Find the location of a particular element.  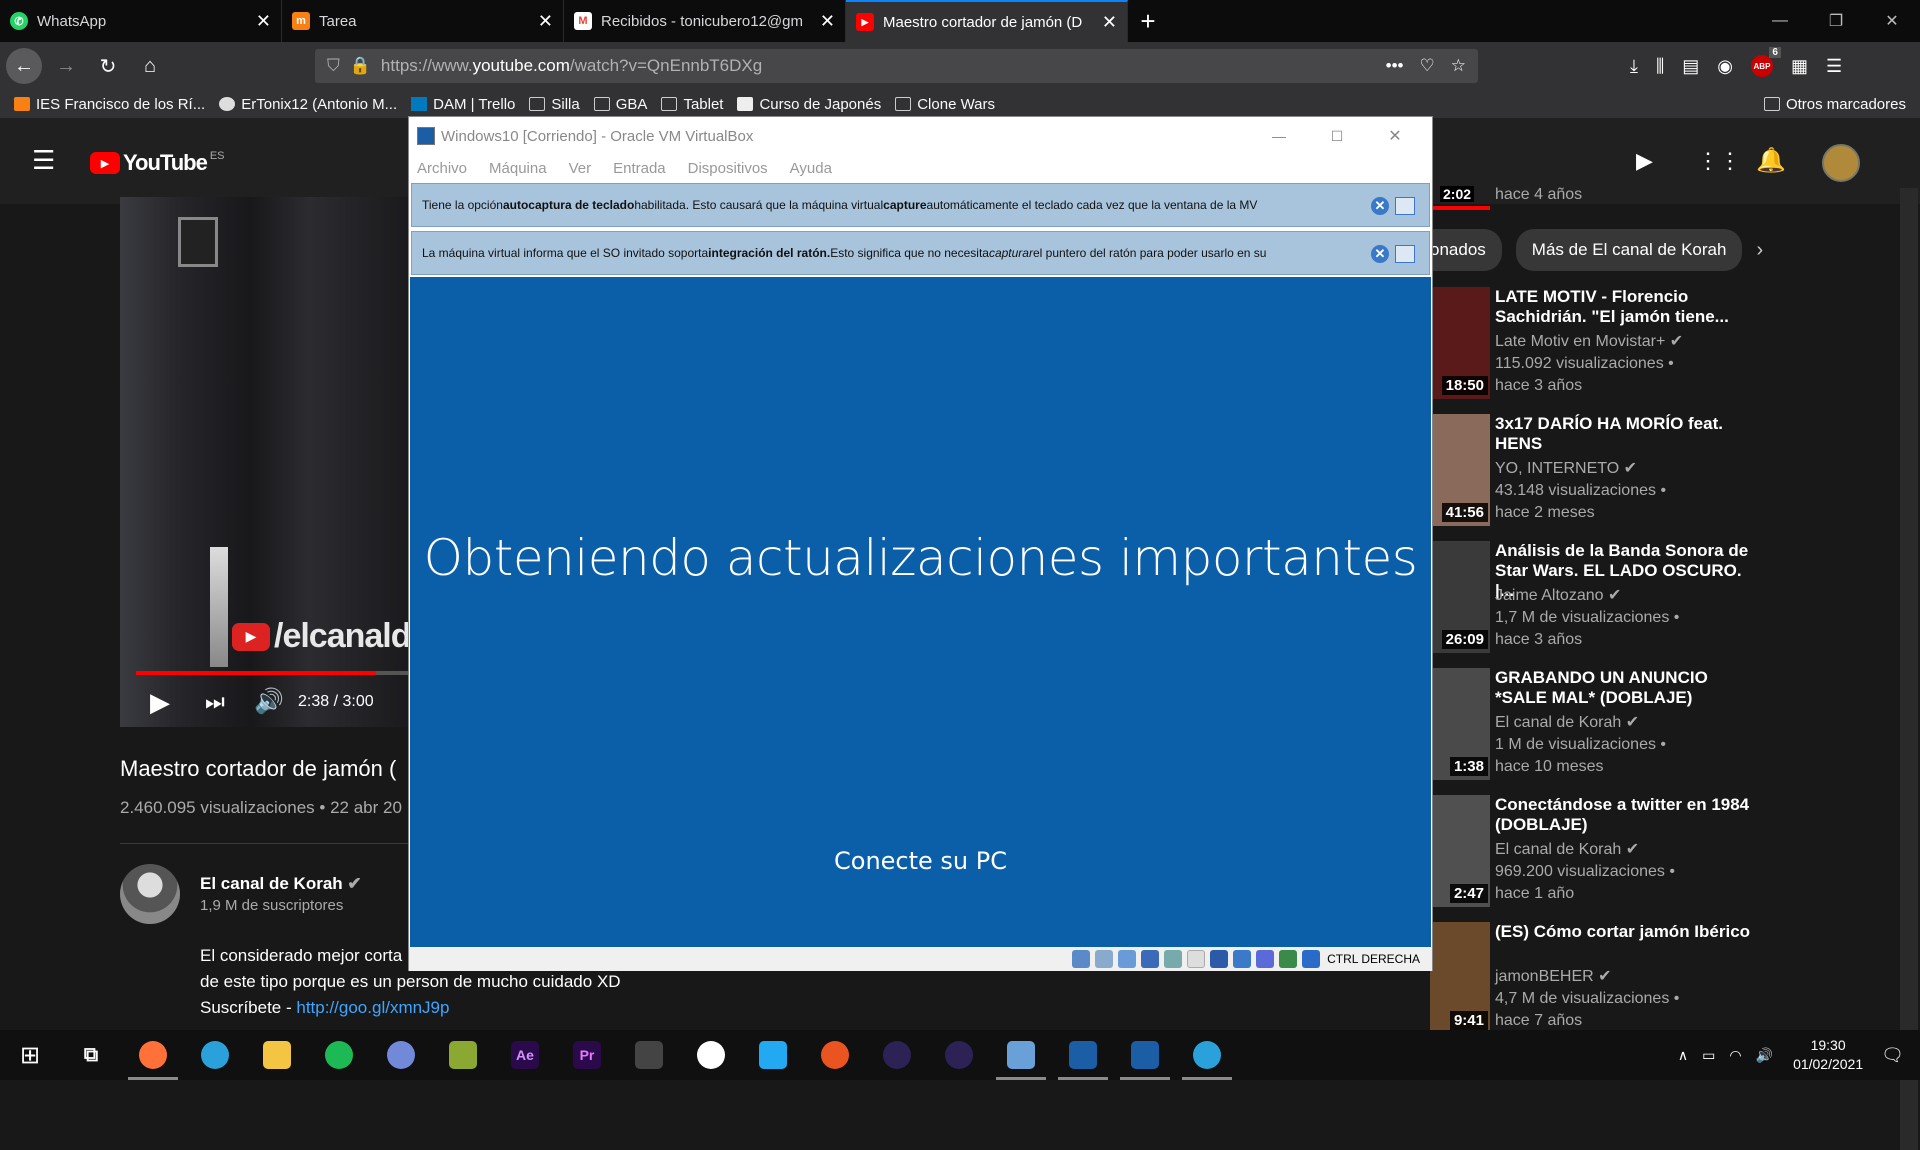

extensions-icon: ▦ is located at coordinates (1799, 66).